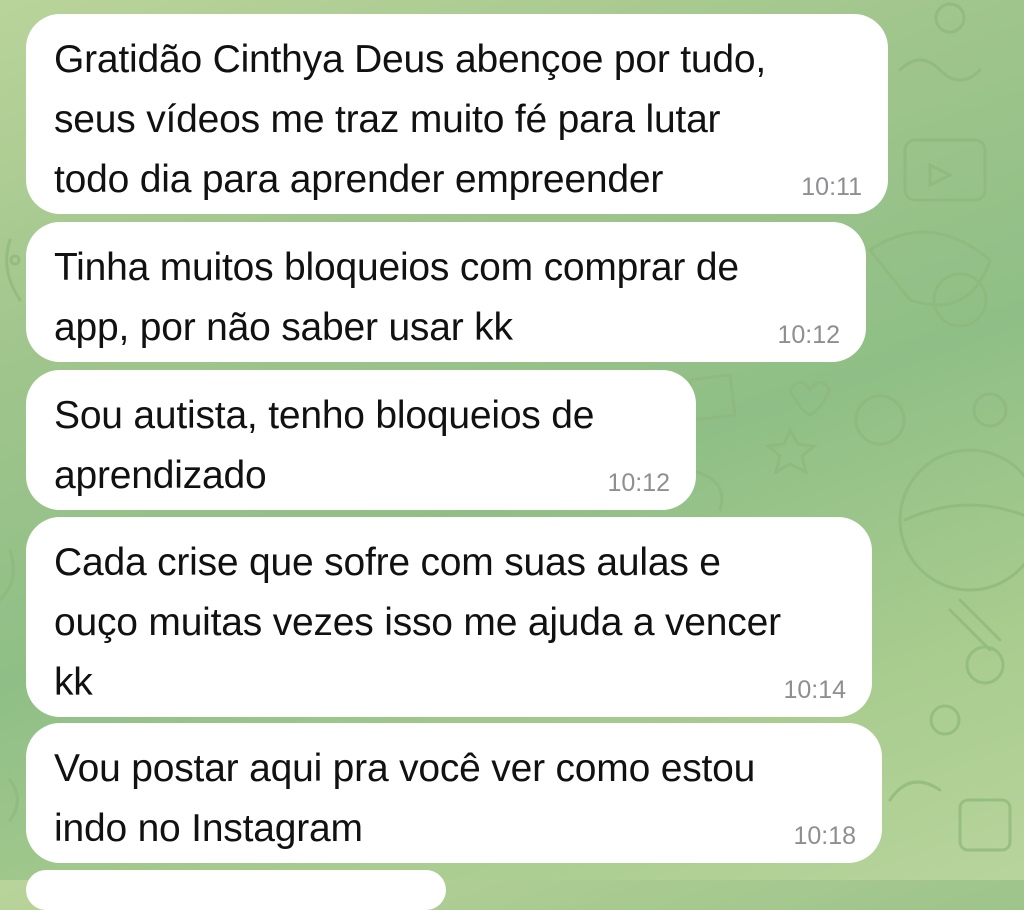 This screenshot has width=1024, height=910. Describe the element at coordinates (824, 836) in the screenshot. I see `message-timestamp: 10:18` at that location.